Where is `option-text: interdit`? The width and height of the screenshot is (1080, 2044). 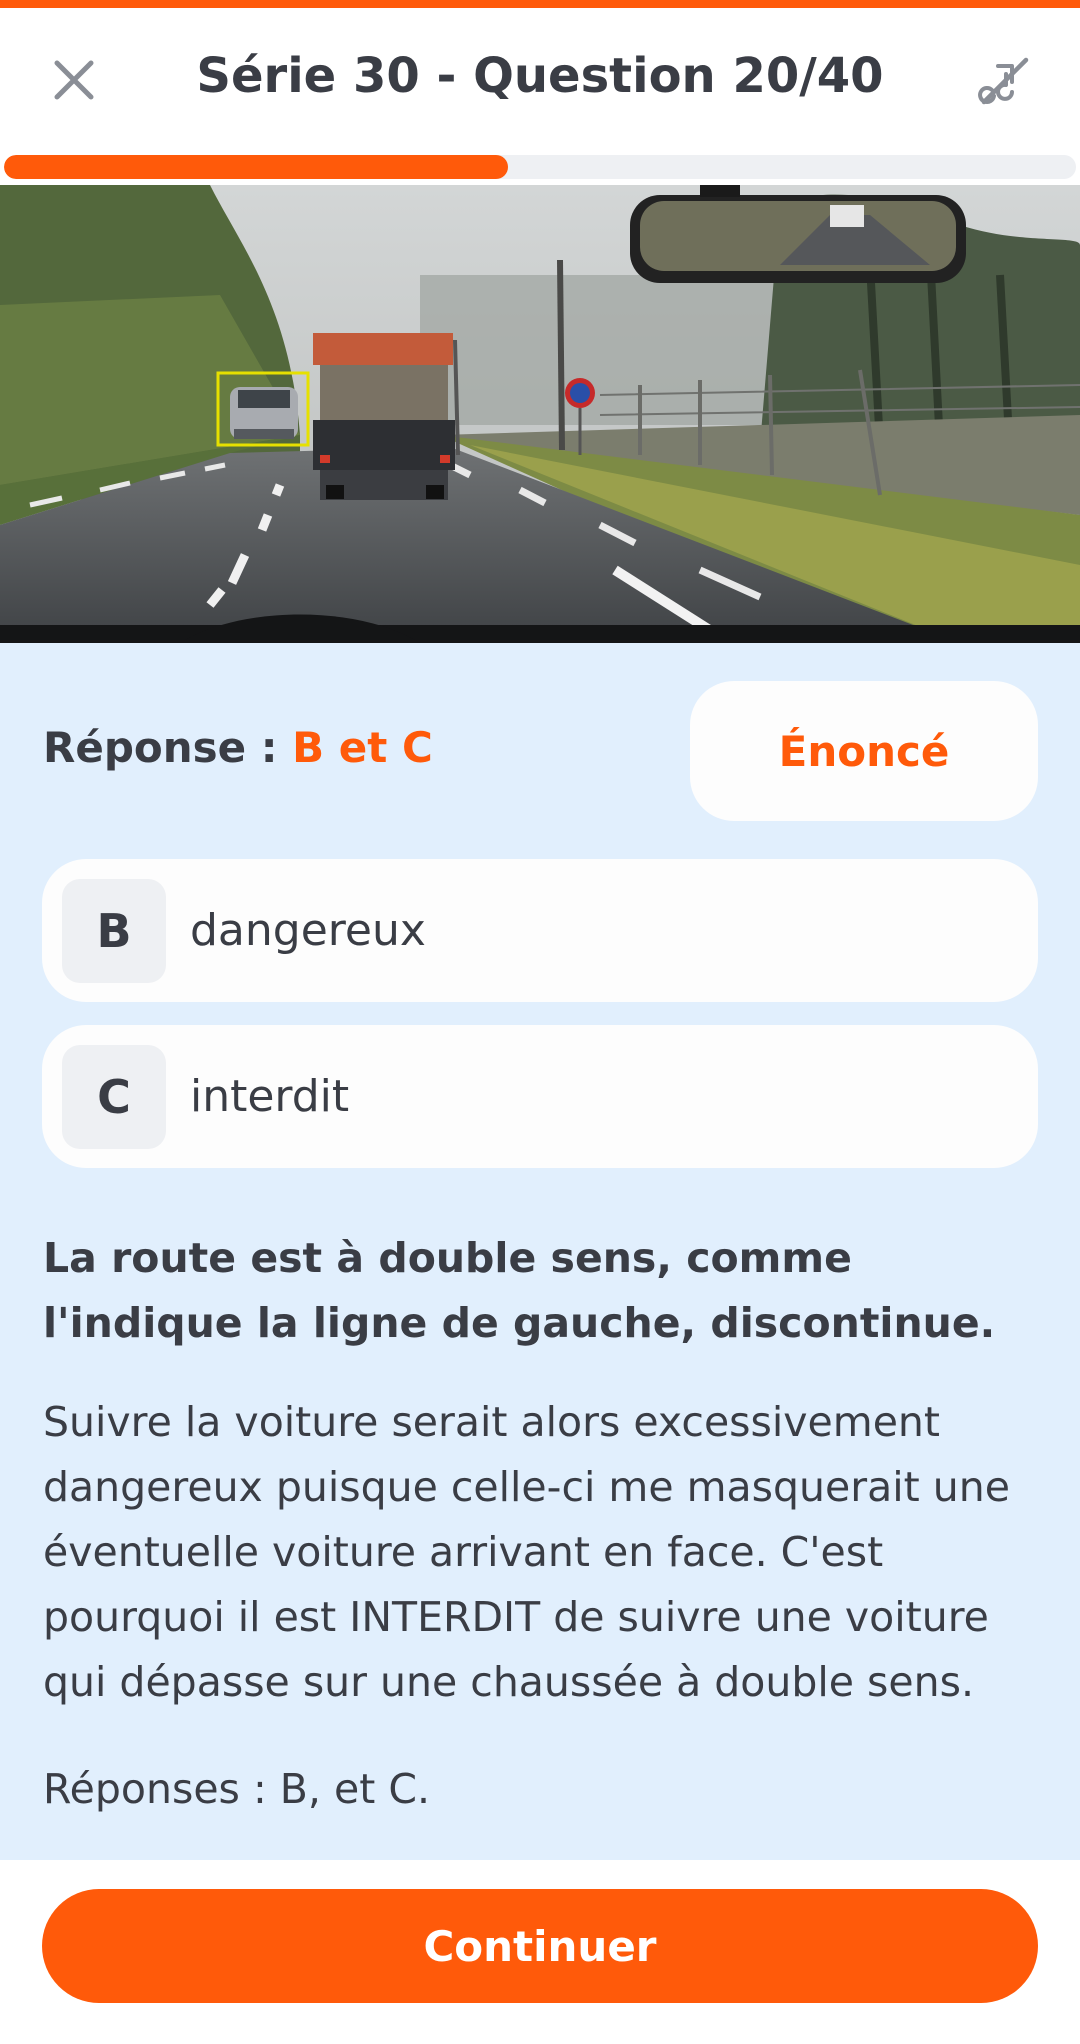
option-text: interdit is located at coordinates (270, 1096).